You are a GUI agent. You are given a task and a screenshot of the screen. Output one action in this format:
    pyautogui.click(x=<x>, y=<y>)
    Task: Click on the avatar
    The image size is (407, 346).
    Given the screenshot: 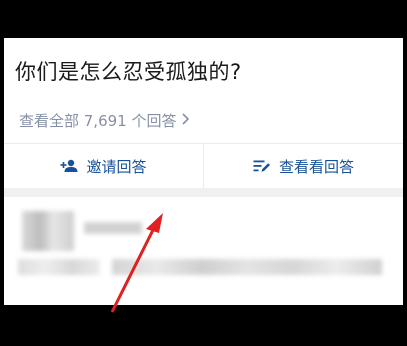 What is the action you would take?
    pyautogui.click(x=48, y=231)
    